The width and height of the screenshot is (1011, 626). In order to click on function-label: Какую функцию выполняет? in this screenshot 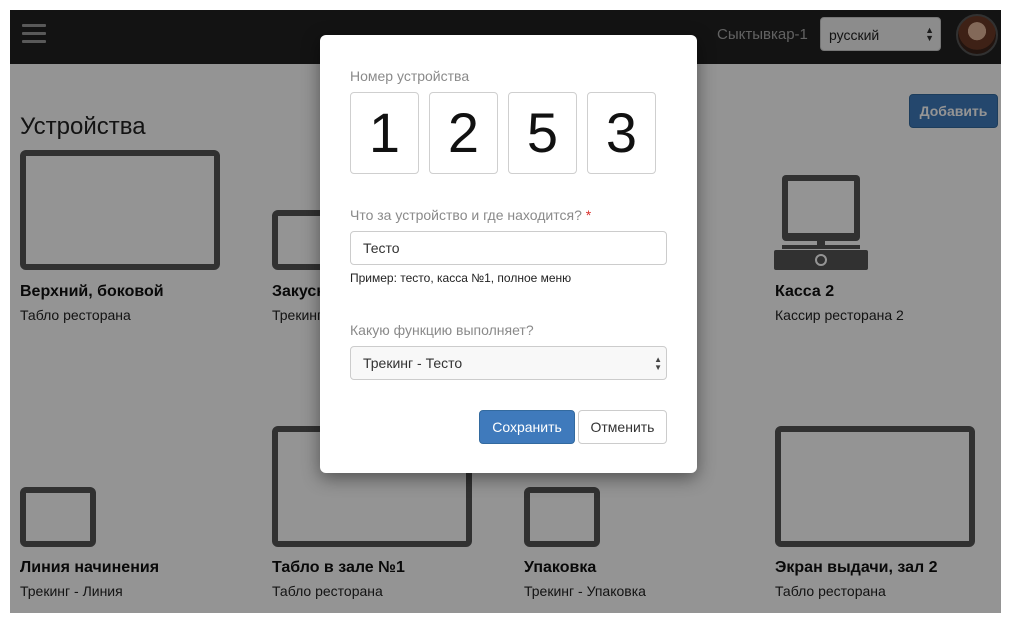, I will do `click(442, 330)`.